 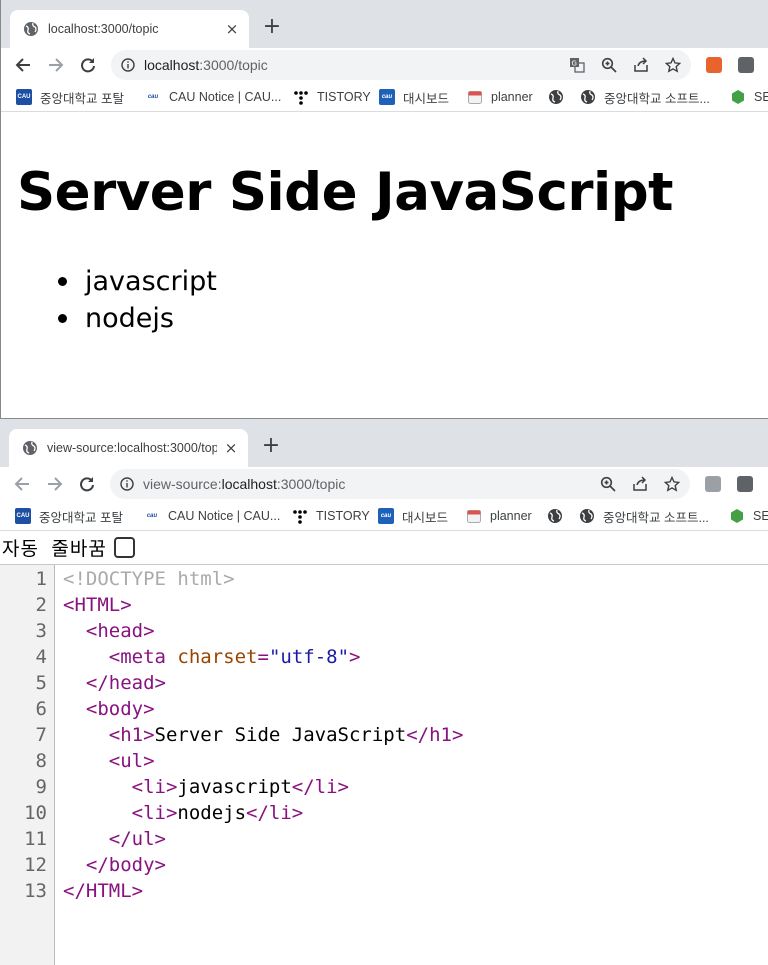 What do you see at coordinates (384, 605) in the screenshot?
I see `source-line: 2 <HTML>` at bounding box center [384, 605].